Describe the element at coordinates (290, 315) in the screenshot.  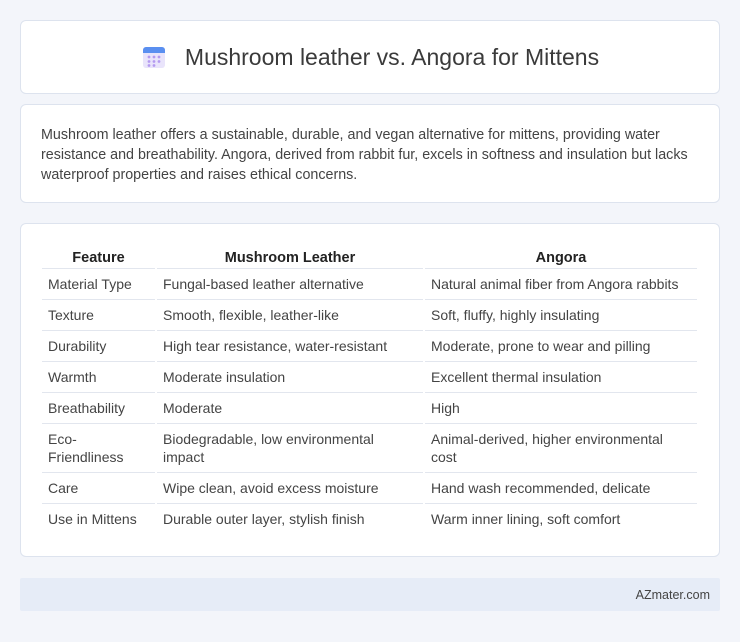
I see `mushroom-cell: Smooth, flexible, leather-like` at that location.